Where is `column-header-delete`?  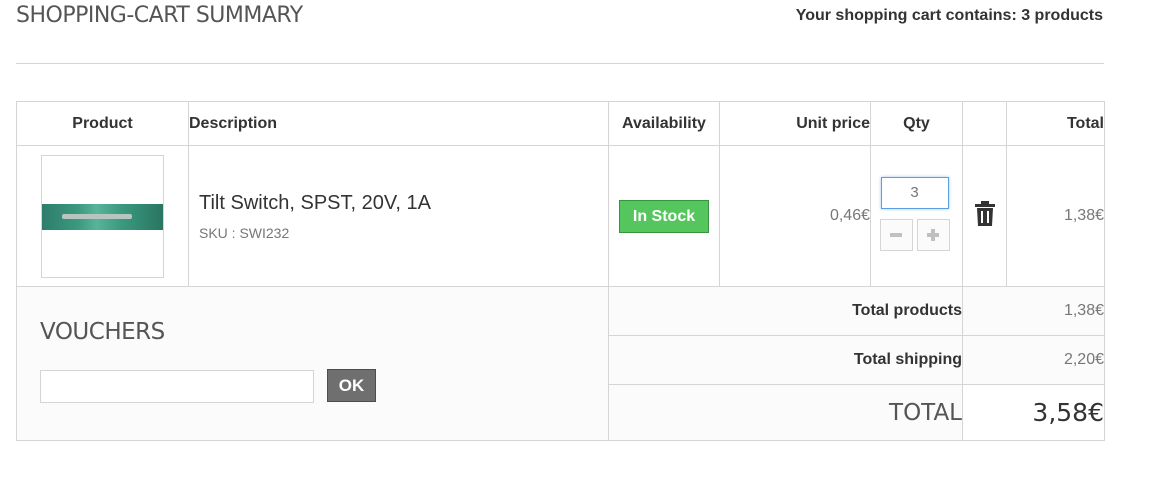 column-header-delete is located at coordinates (984, 123).